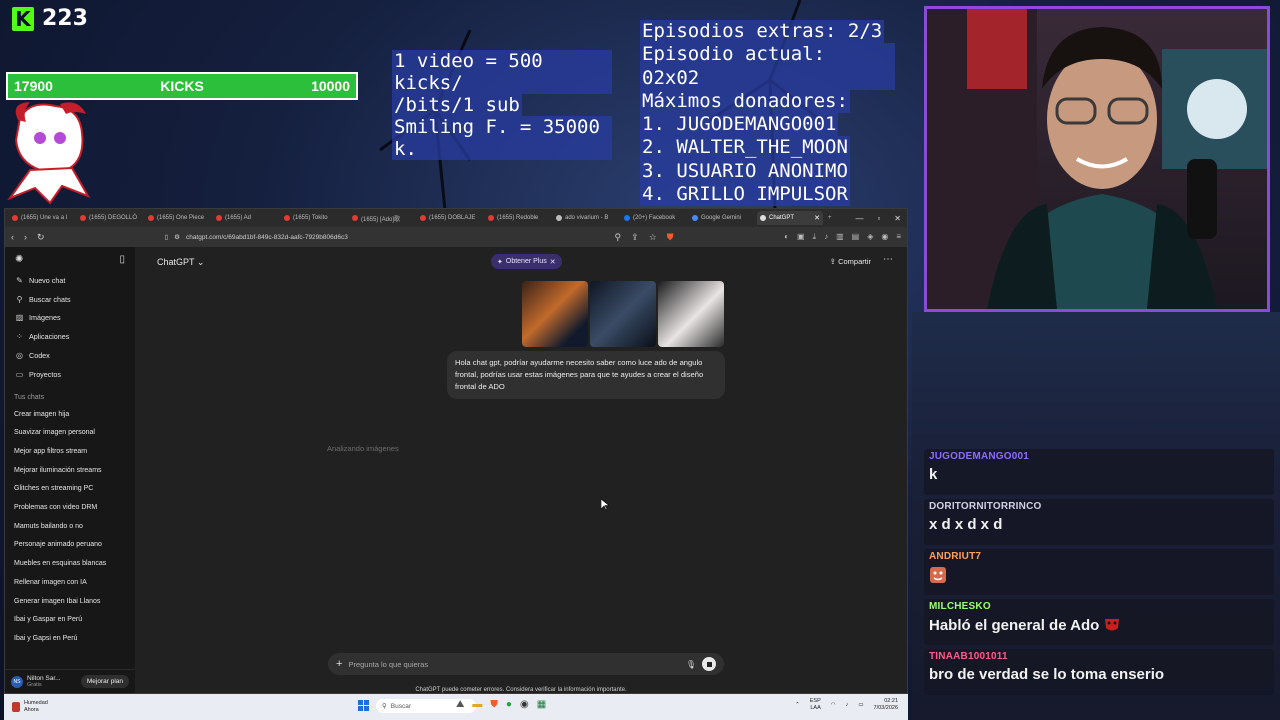 This screenshot has width=1280, height=720. I want to click on close-tab-icon: ✕, so click(817, 218).